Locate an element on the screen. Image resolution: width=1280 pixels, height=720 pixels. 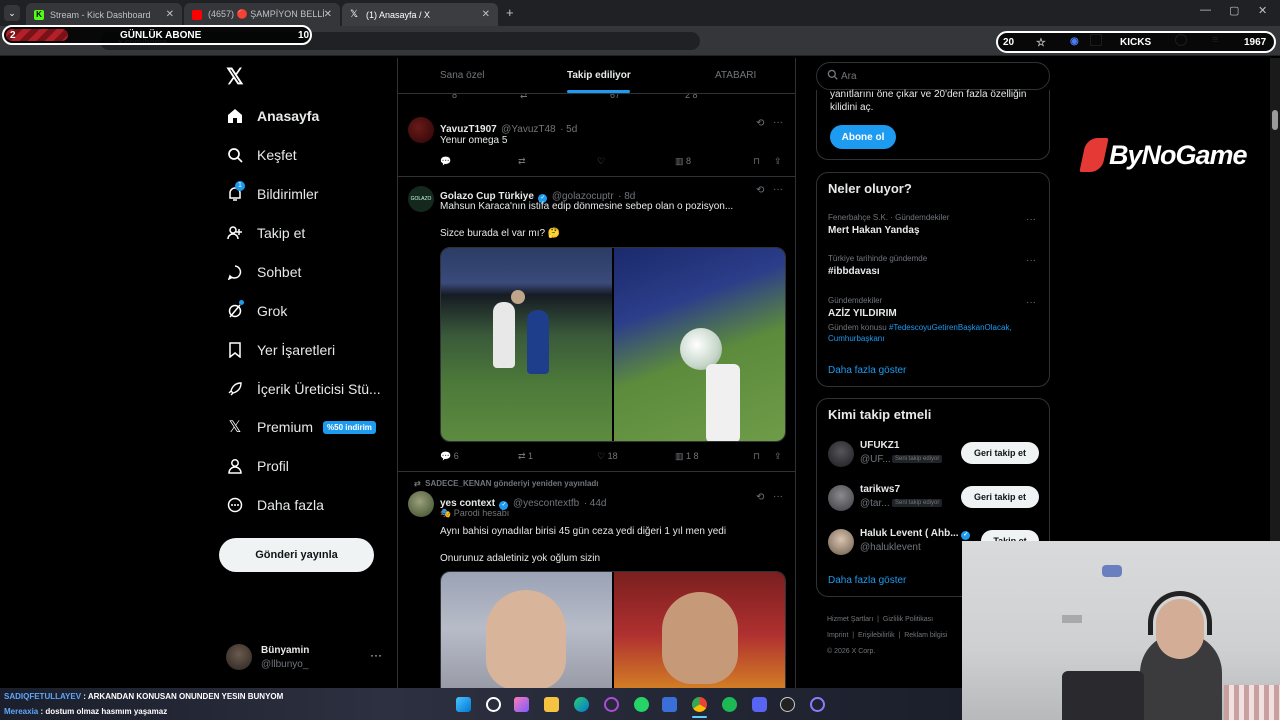
nav-item-premium: 𝕏 Premium %50 indirim is located at coordinates (301, 427).